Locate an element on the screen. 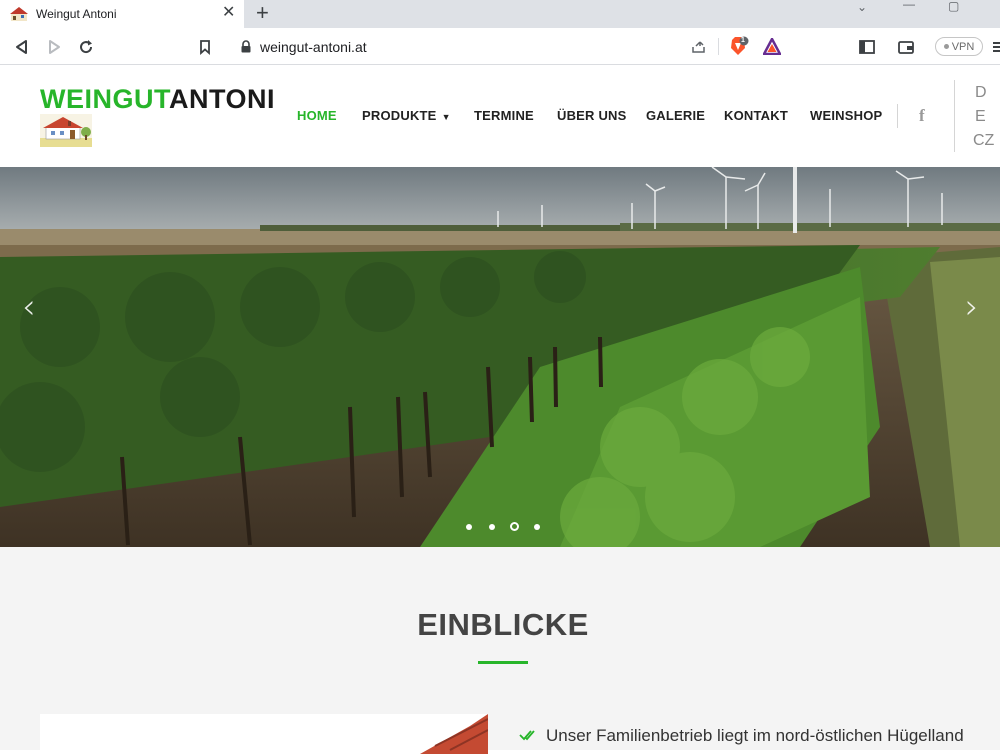 Image resolution: width=1000 pixels, height=754 pixels. lock-icon is located at coordinates (246, 46).